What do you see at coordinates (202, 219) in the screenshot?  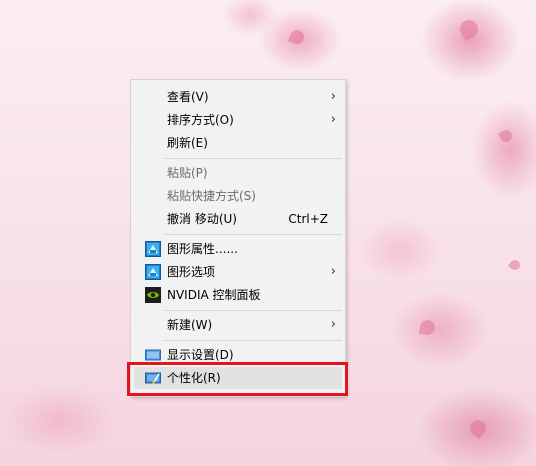 I see `menu-item-label: 撤消 移动(U)` at bounding box center [202, 219].